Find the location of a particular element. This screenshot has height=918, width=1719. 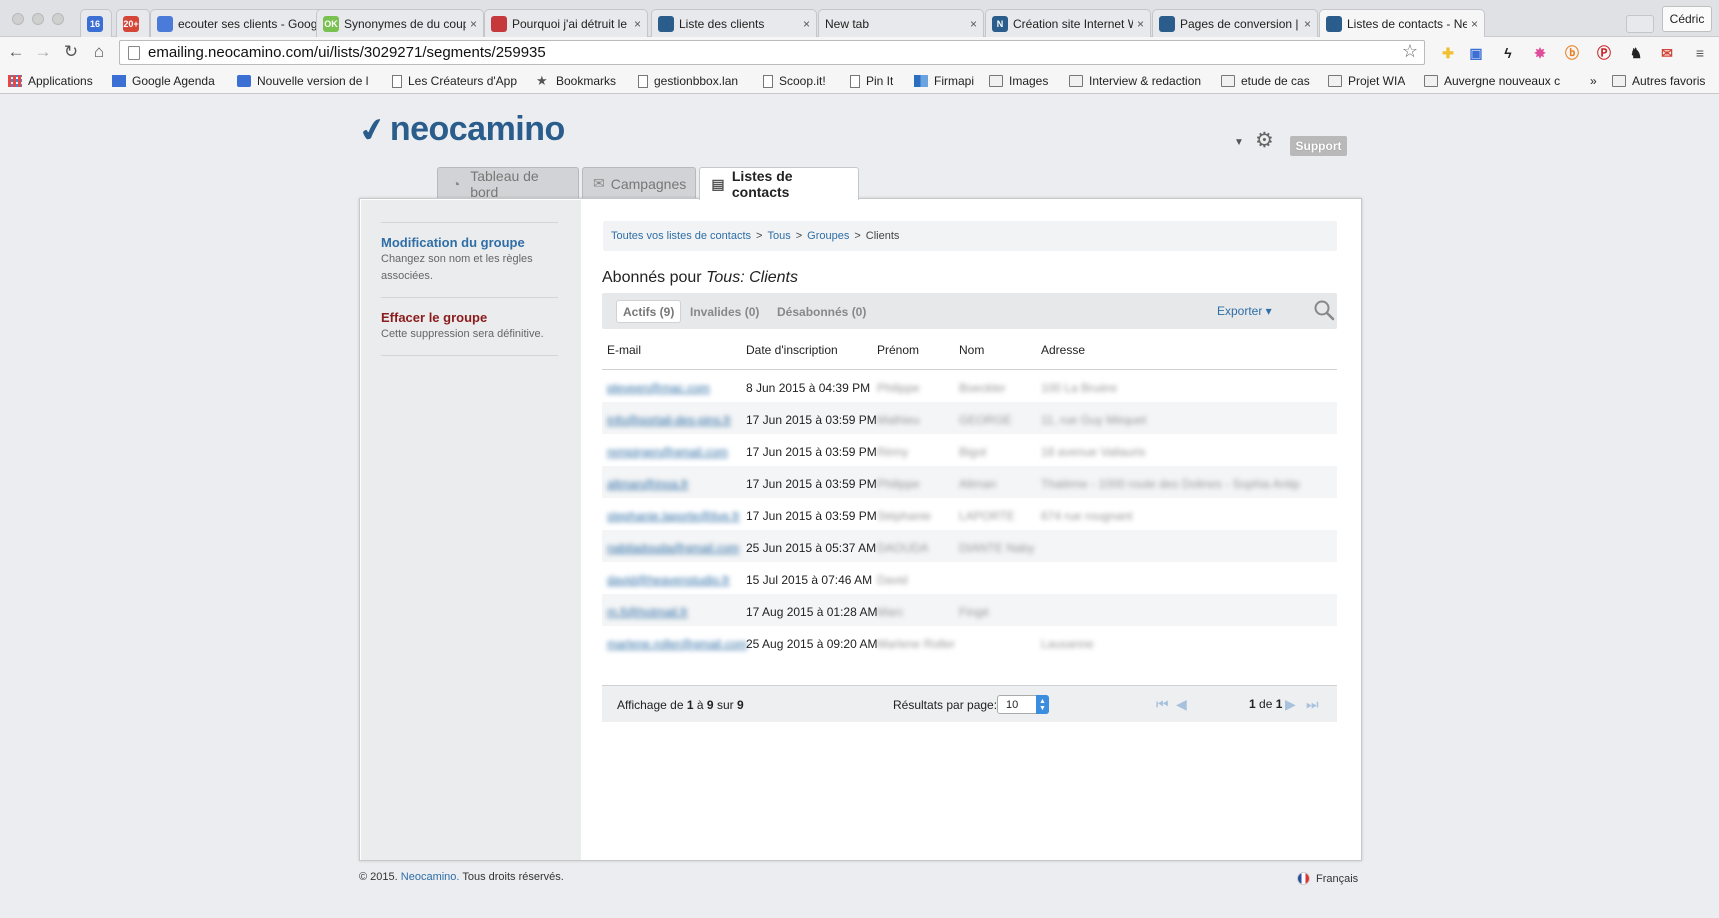

delete-group-link: Effacer le groupe is located at coordinates (434, 317).